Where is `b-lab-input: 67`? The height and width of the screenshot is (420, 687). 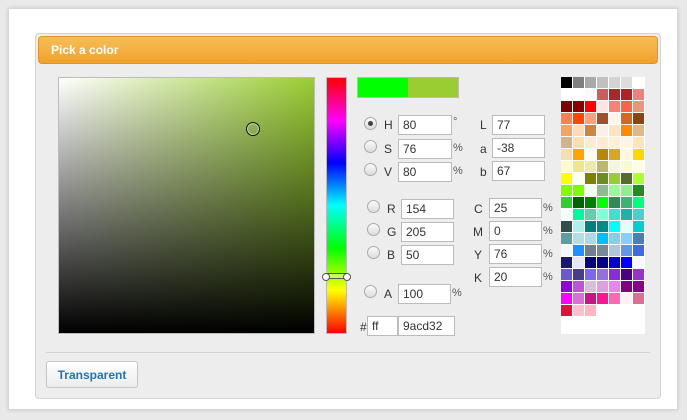
b-lab-input: 67 is located at coordinates (518, 171).